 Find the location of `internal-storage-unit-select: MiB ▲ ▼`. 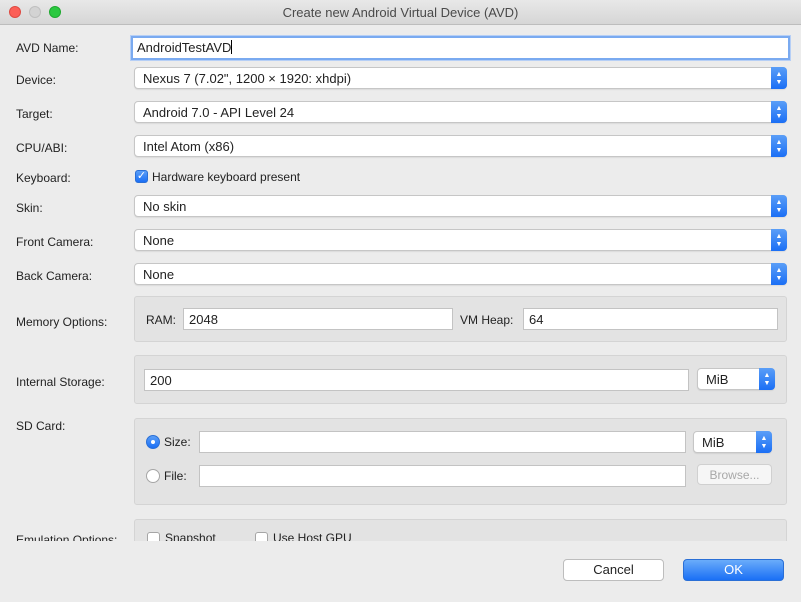

internal-storage-unit-select: MiB ▲ ▼ is located at coordinates (736, 379).